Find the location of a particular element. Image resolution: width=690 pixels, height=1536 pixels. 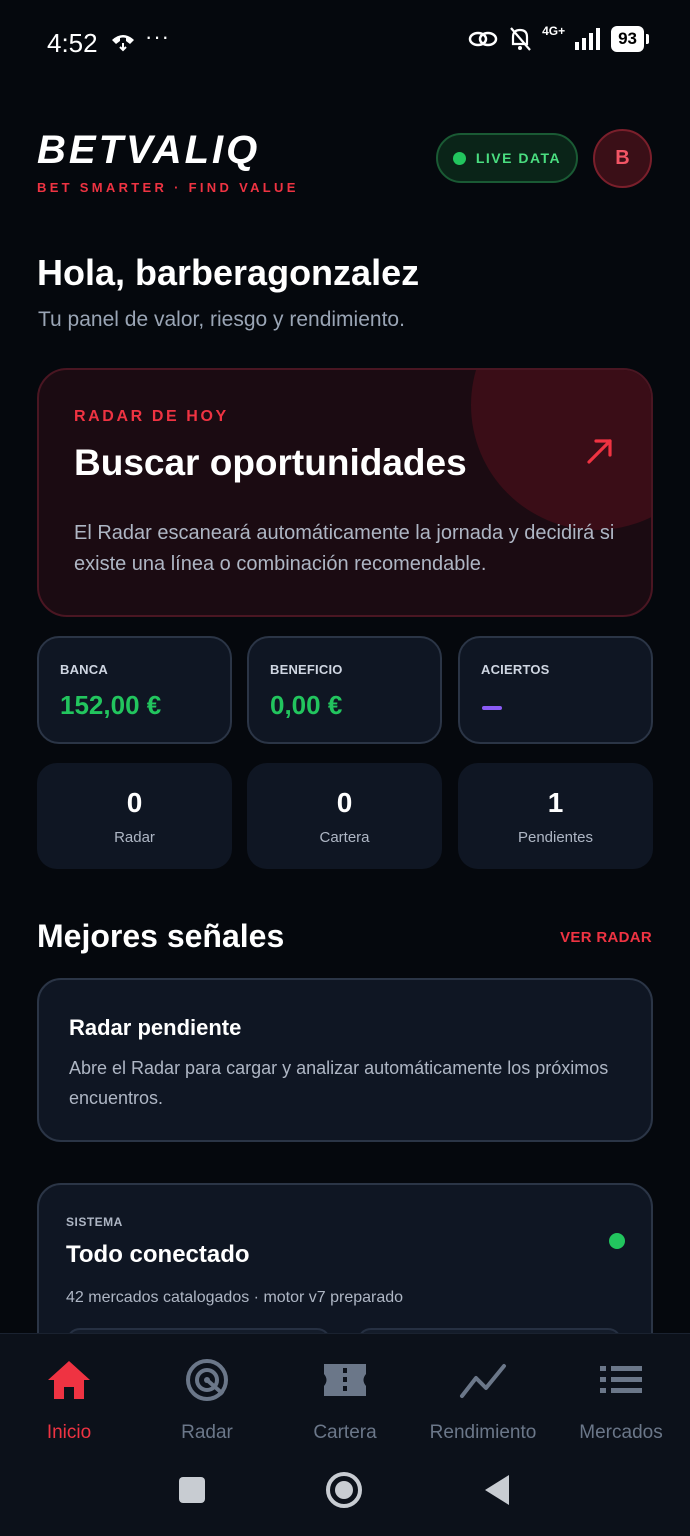

ver-radar-link: VER RADAR is located at coordinates (606, 937).